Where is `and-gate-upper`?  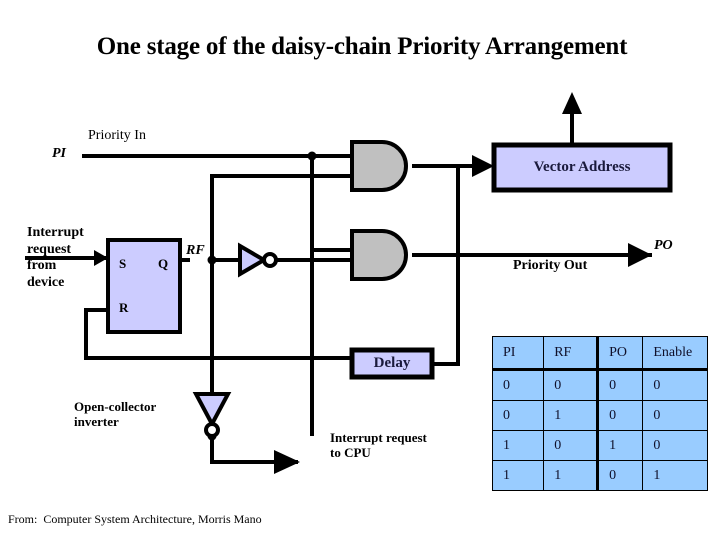 and-gate-upper is located at coordinates (379, 166).